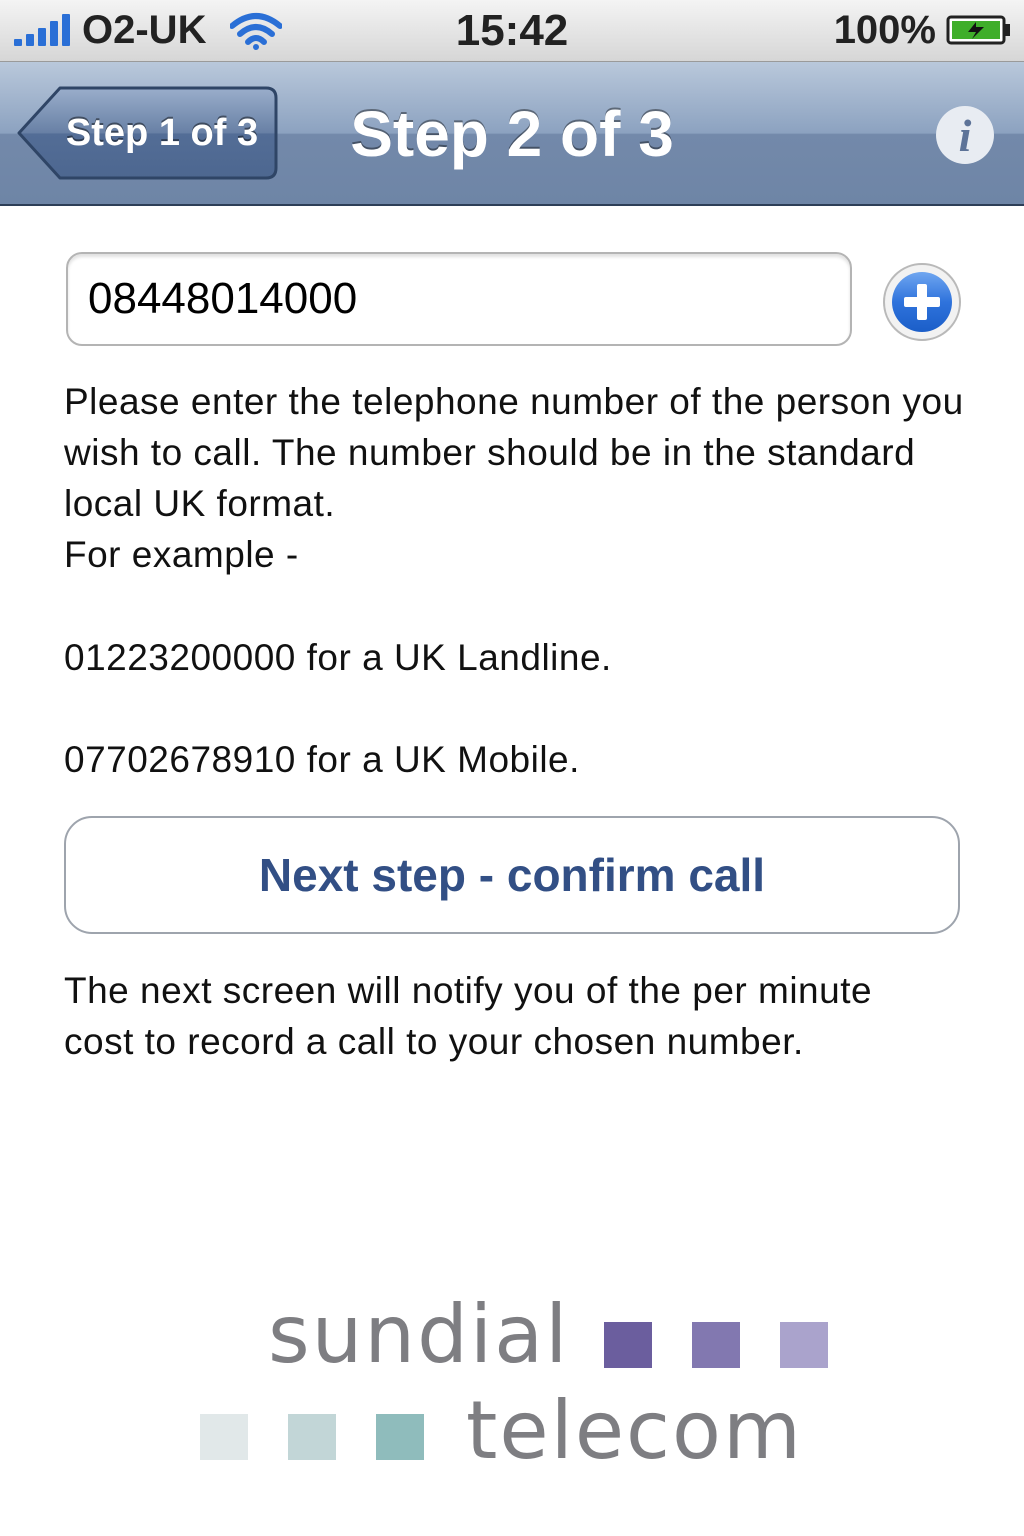 Image resolution: width=1024 pixels, height=1536 pixels. I want to click on example-mobile: 07702678910 for a UK Mobile., so click(322, 759).